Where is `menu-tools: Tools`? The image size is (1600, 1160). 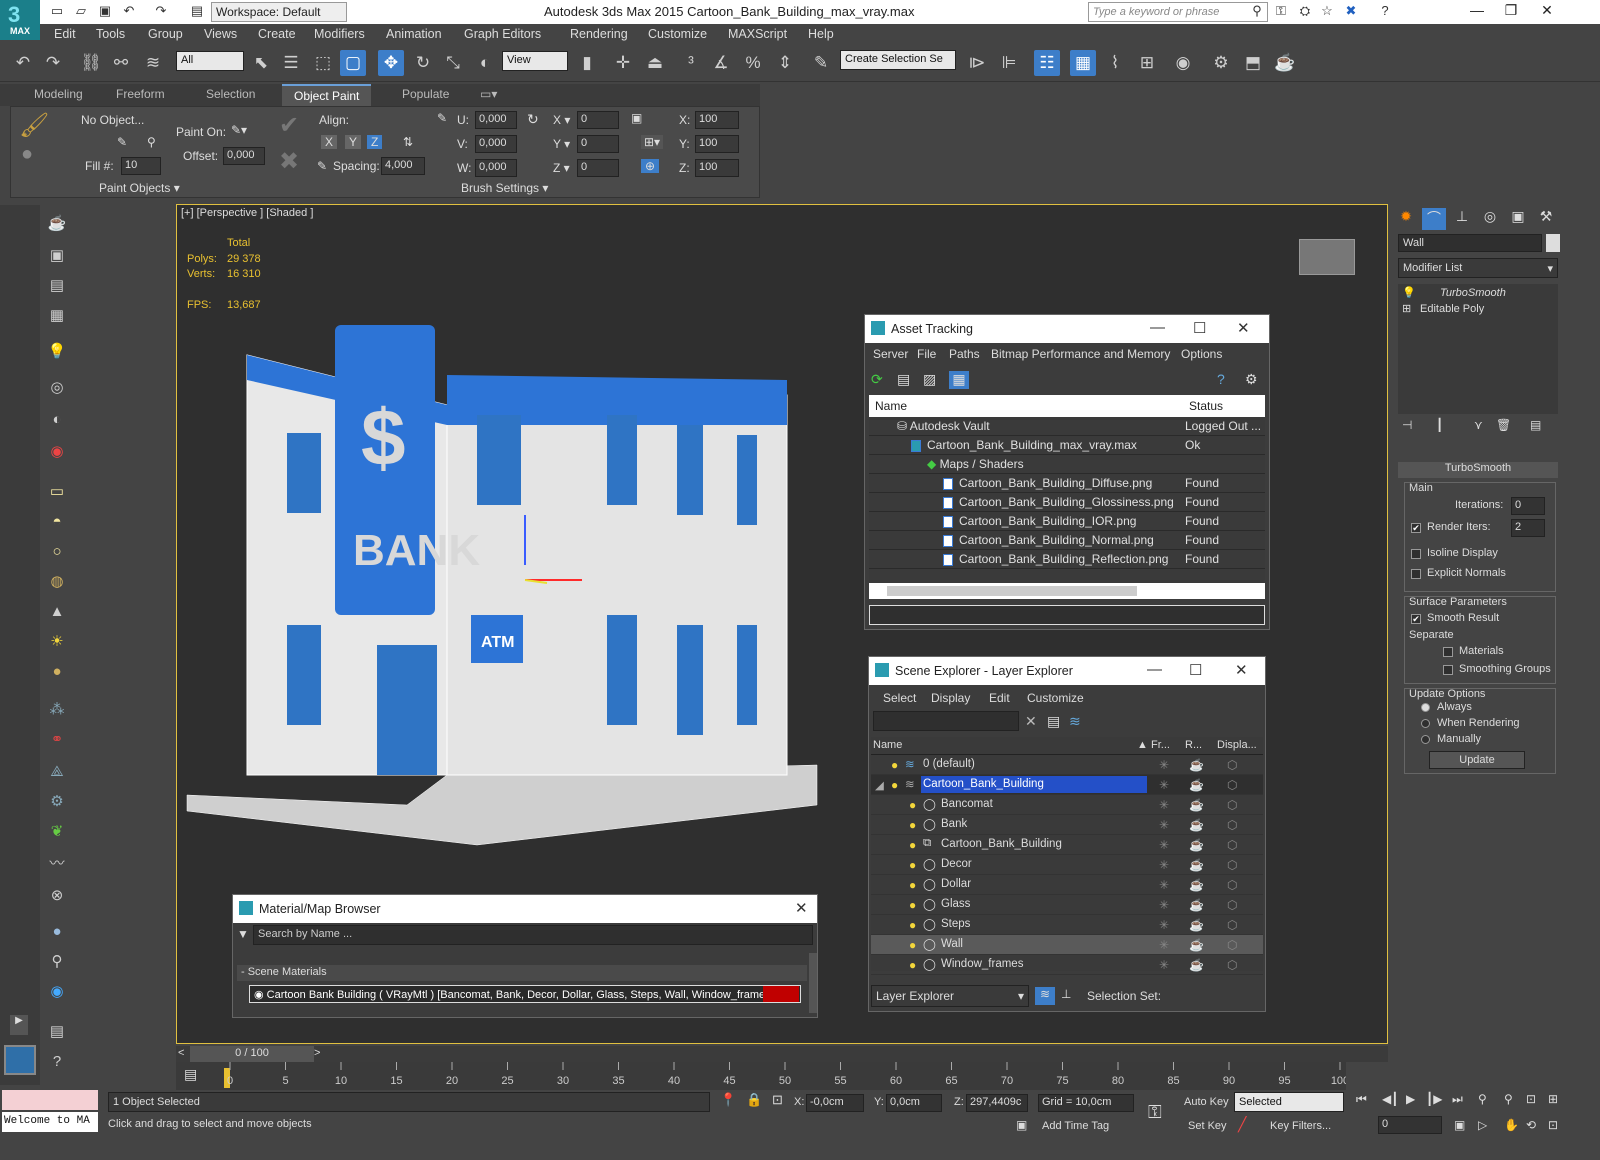 menu-tools: Tools is located at coordinates (110, 34).